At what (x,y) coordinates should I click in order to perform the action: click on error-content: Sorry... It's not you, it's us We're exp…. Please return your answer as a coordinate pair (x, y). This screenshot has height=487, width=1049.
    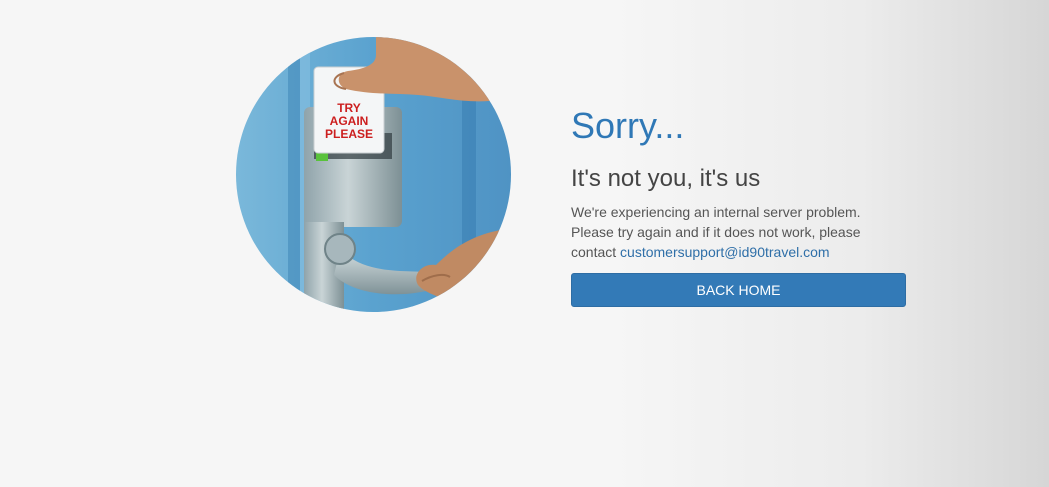
    Looking at the image, I should click on (738, 205).